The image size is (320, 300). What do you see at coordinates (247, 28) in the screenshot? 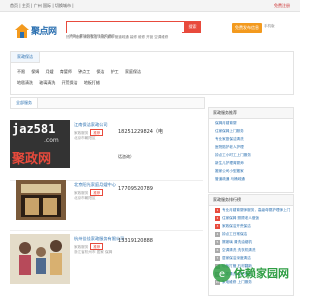
I see `post-info-button: 免费发布信息` at bounding box center [247, 28].